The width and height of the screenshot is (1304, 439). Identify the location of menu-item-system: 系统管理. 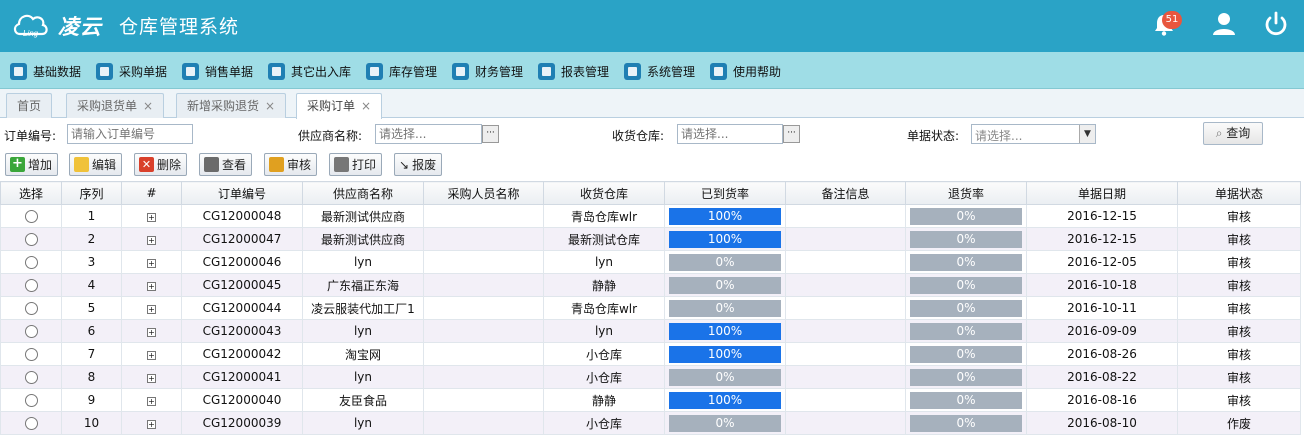
(659, 71).